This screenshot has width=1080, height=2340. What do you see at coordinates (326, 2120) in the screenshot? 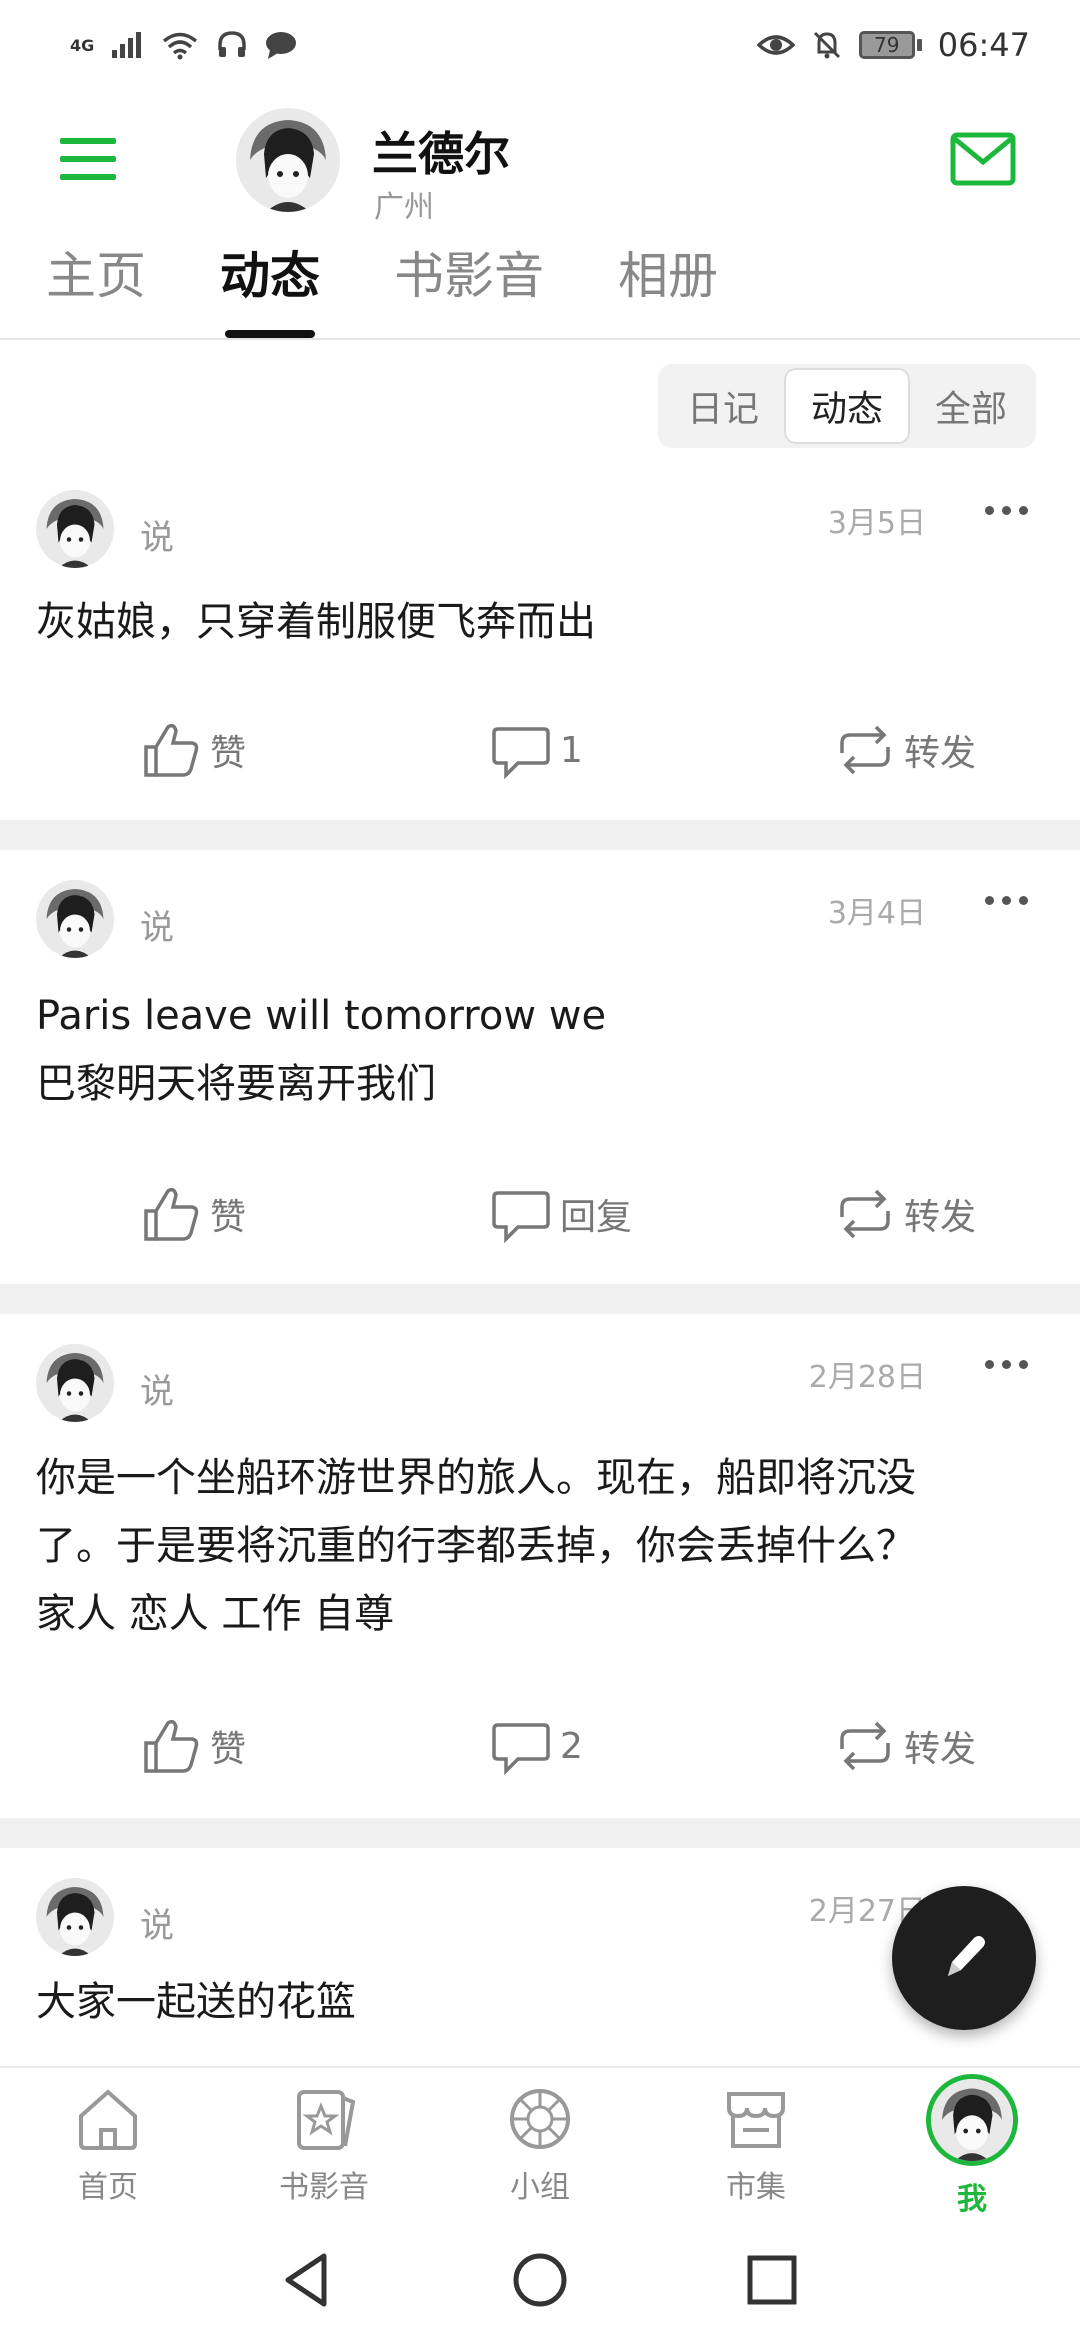
I see `book-star-icon` at bounding box center [326, 2120].